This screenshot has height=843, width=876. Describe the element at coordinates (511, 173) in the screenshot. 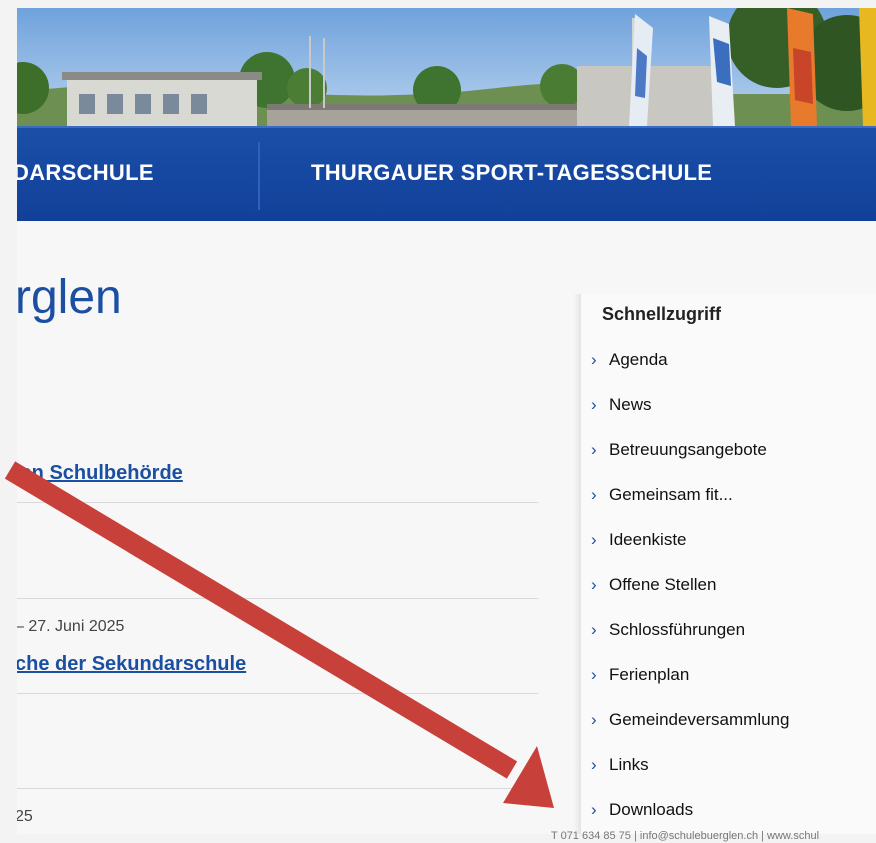

I see `nav-item-sport-tagesschule: THURGAUER SPORT-TAGESSCHULE` at that location.